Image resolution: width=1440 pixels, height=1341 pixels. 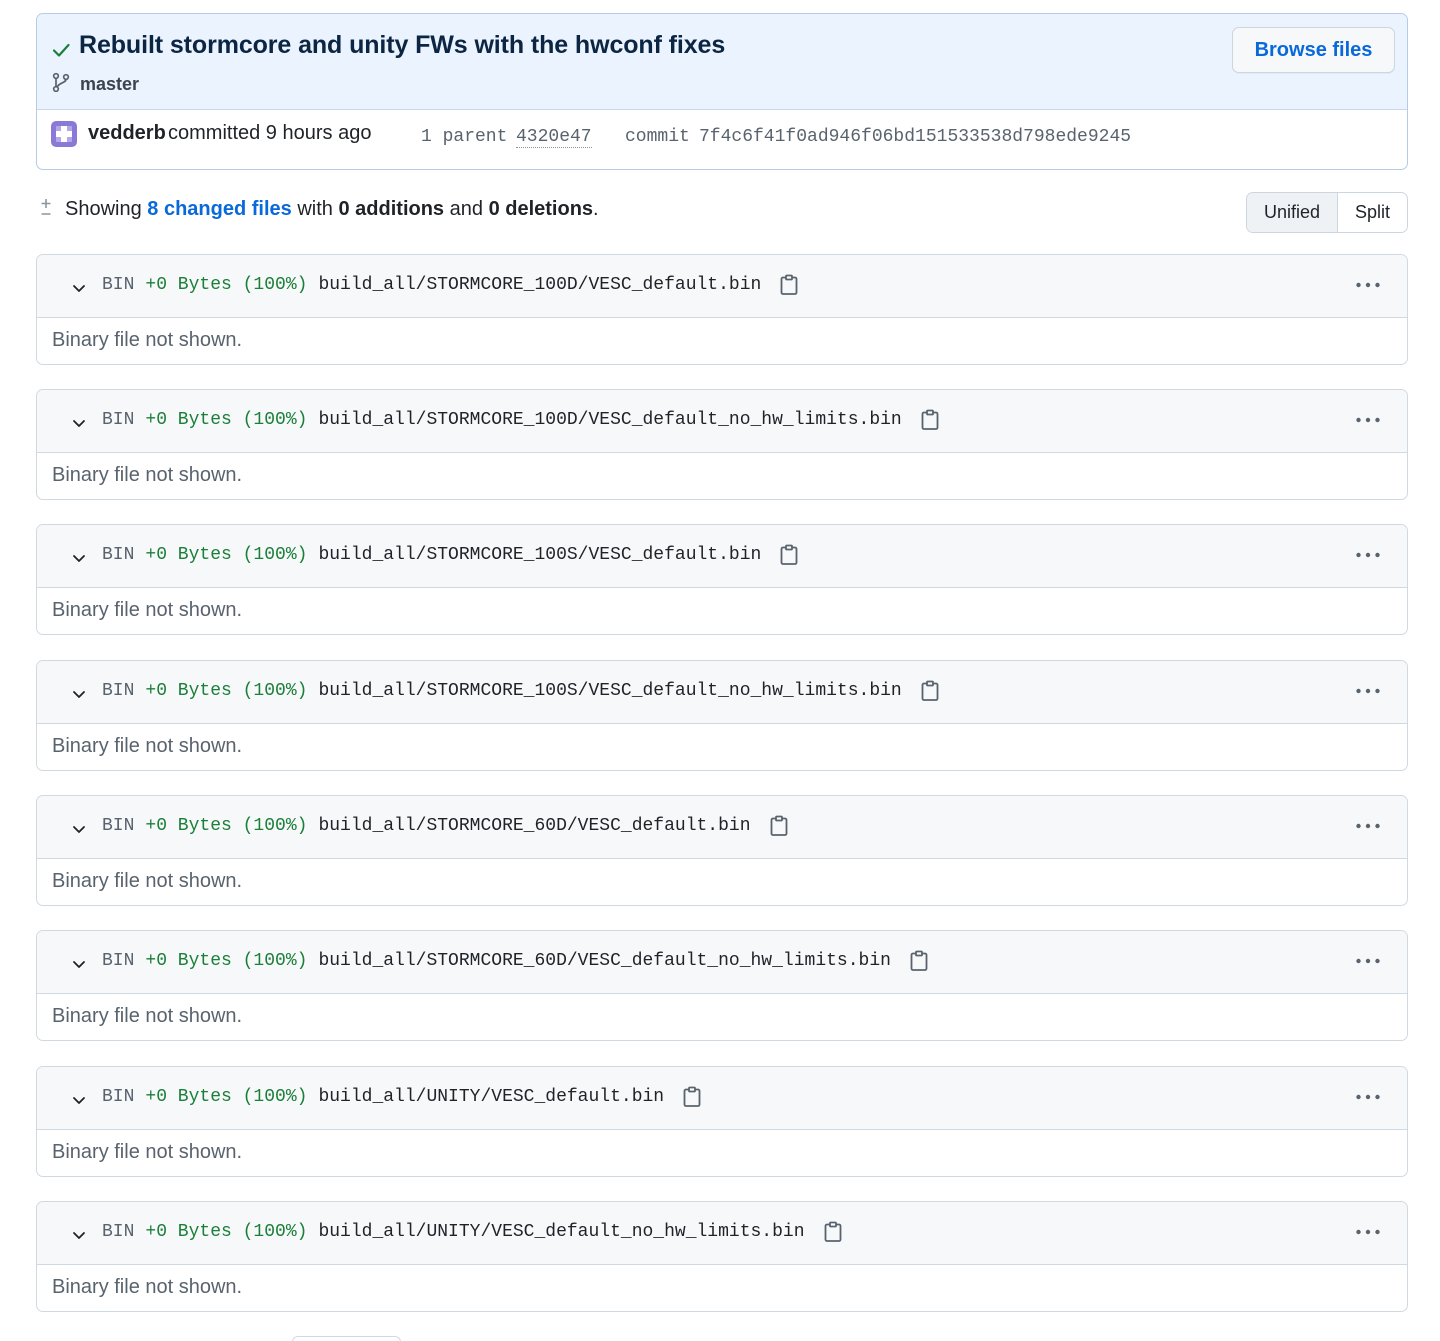 I want to click on summary-and: and, so click(x=466, y=209).